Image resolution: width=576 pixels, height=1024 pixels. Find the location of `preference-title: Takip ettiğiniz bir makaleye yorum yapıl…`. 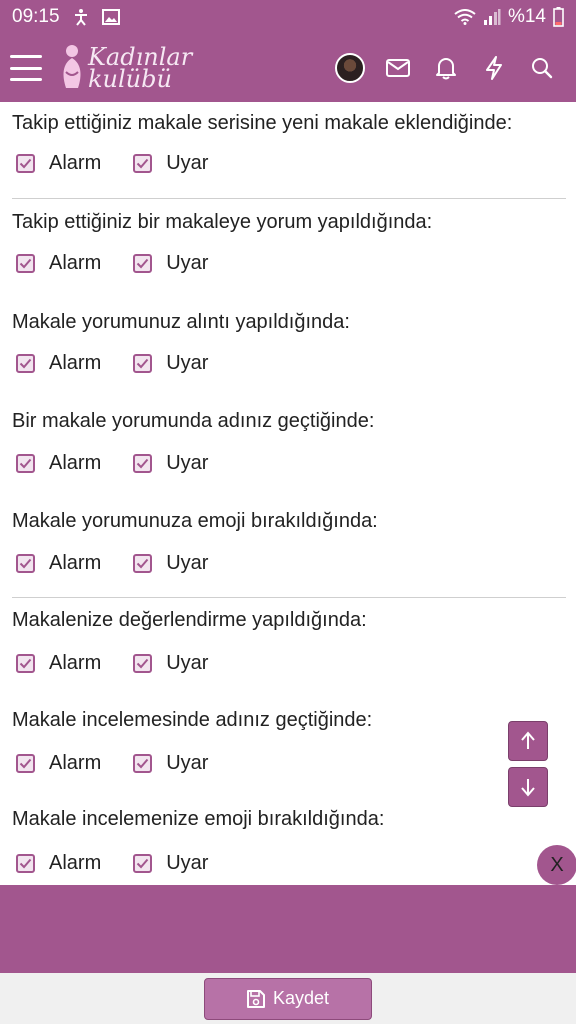

preference-title: Takip ettiğiniz bir makaleye yorum yapıl… is located at coordinates (222, 222).